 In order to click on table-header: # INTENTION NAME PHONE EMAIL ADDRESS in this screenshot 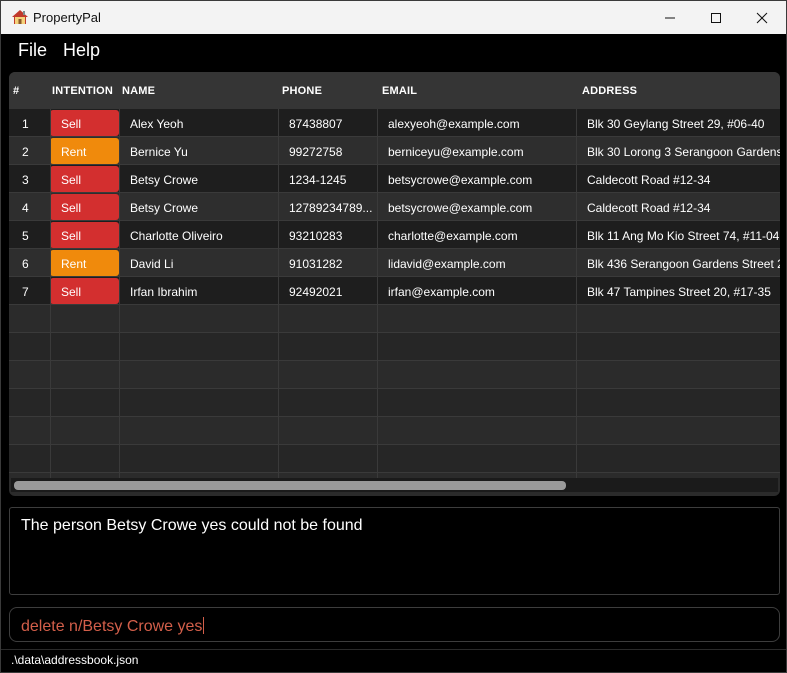, I will do `click(394, 90)`.